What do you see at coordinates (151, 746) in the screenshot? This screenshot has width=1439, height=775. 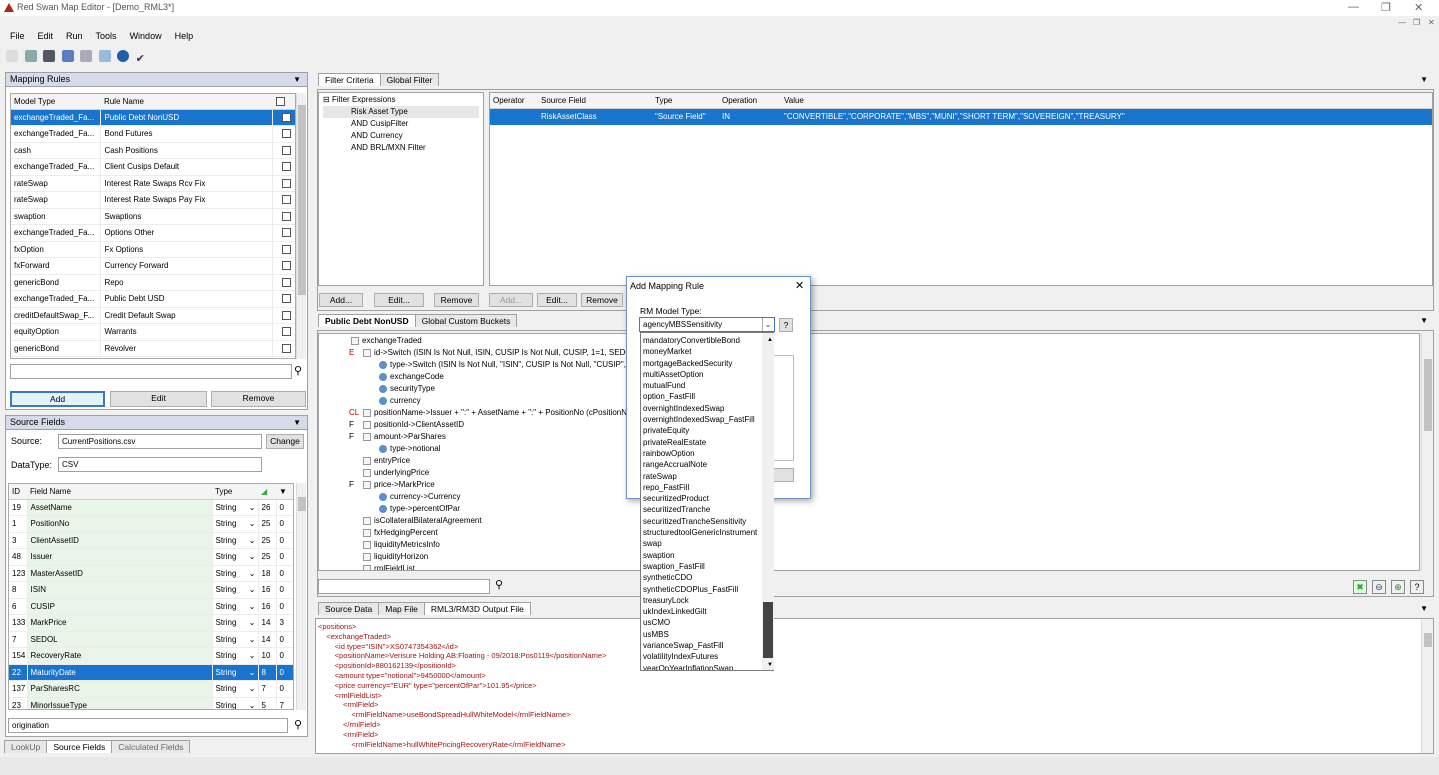 I see `tab-calculated-fields: Calculated Fields` at bounding box center [151, 746].